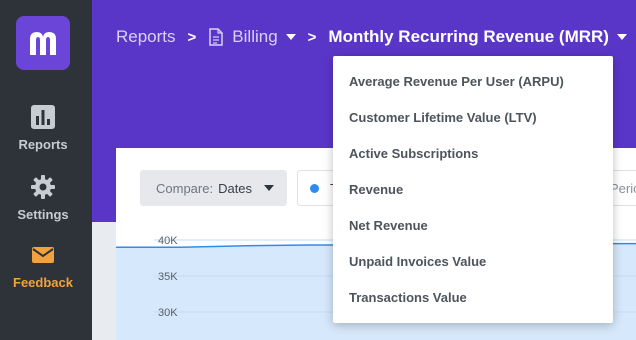 The width and height of the screenshot is (636, 340). I want to click on breadcrumb-reports: Reports, so click(146, 37).